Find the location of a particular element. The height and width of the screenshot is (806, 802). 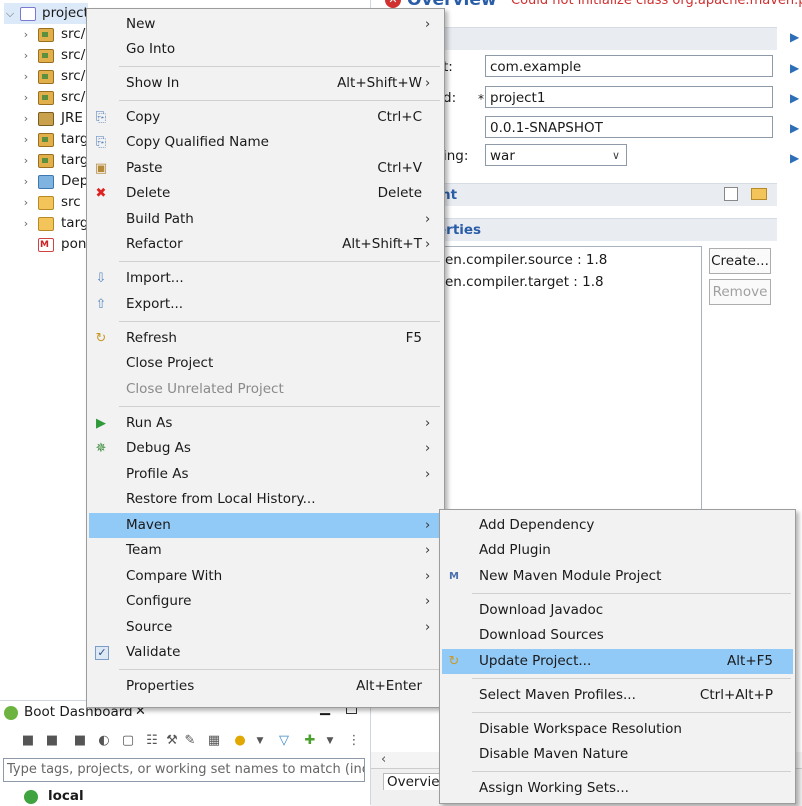

table-icon: ▦ is located at coordinates (214, 741).